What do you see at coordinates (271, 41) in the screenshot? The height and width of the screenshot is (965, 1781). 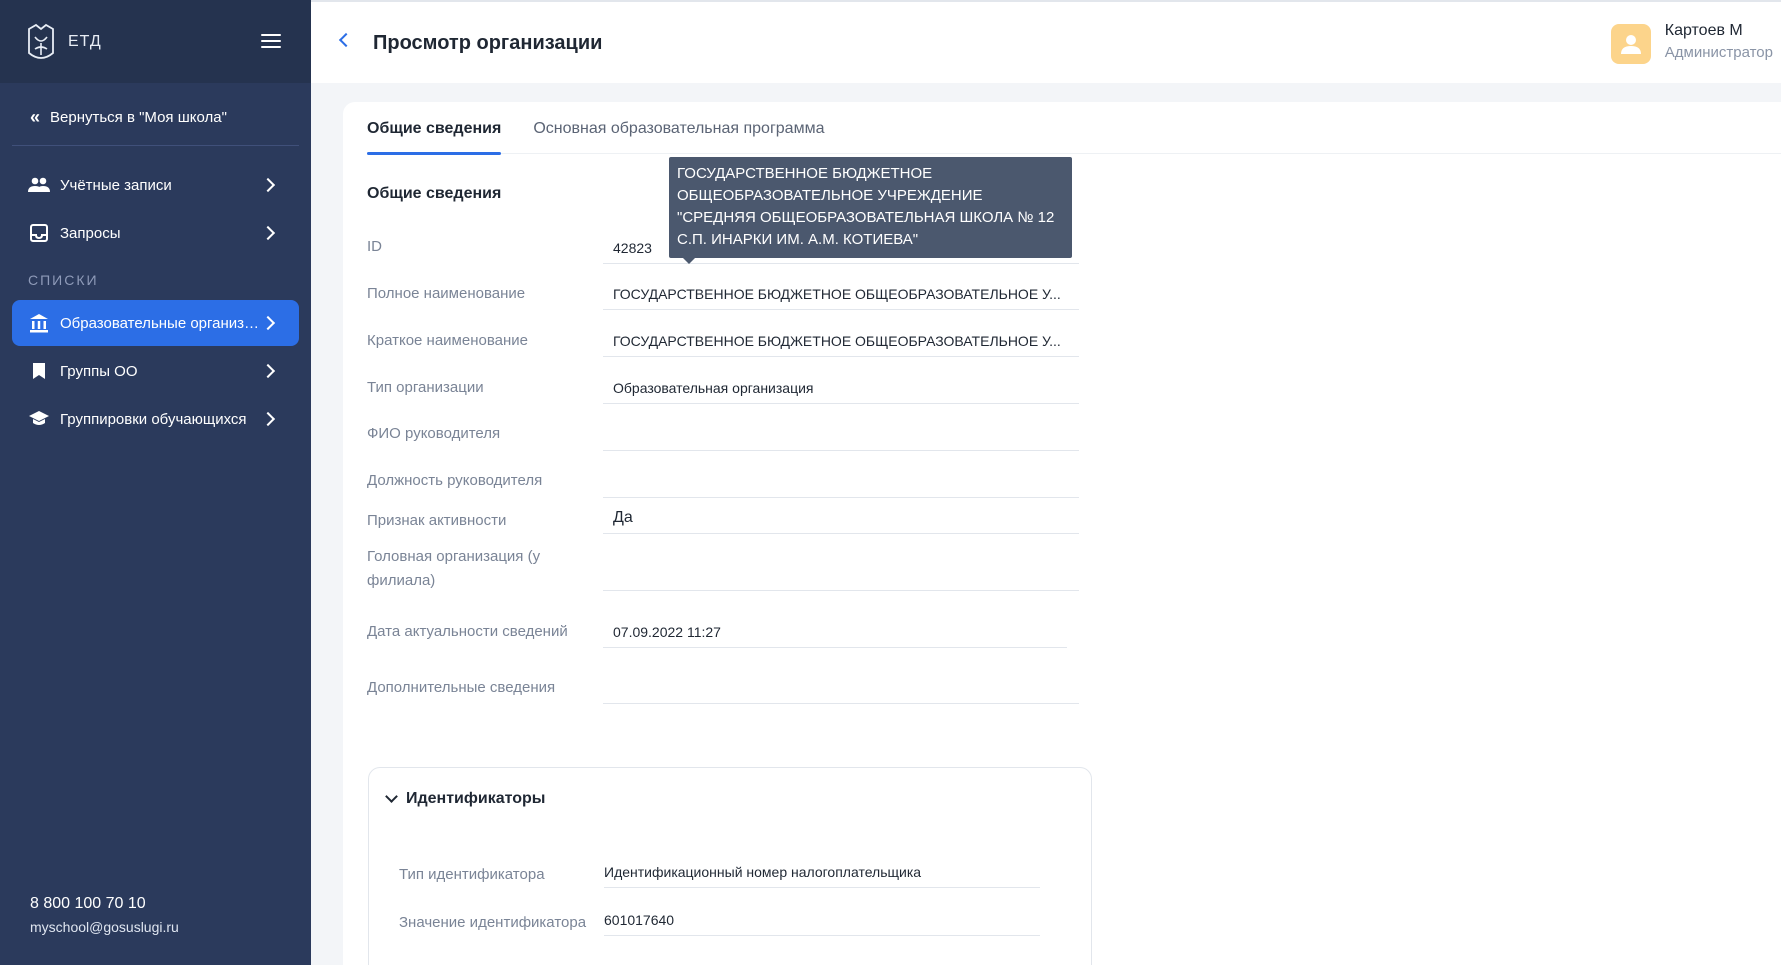 I see `menu-icon` at bounding box center [271, 41].